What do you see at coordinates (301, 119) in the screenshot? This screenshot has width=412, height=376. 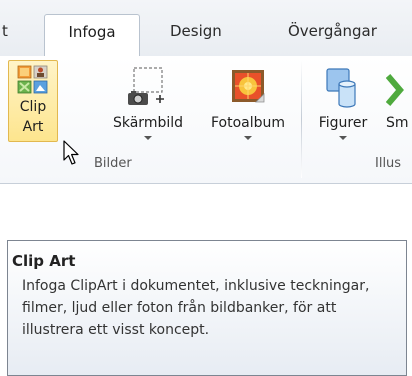 I see `group-separator` at bounding box center [301, 119].